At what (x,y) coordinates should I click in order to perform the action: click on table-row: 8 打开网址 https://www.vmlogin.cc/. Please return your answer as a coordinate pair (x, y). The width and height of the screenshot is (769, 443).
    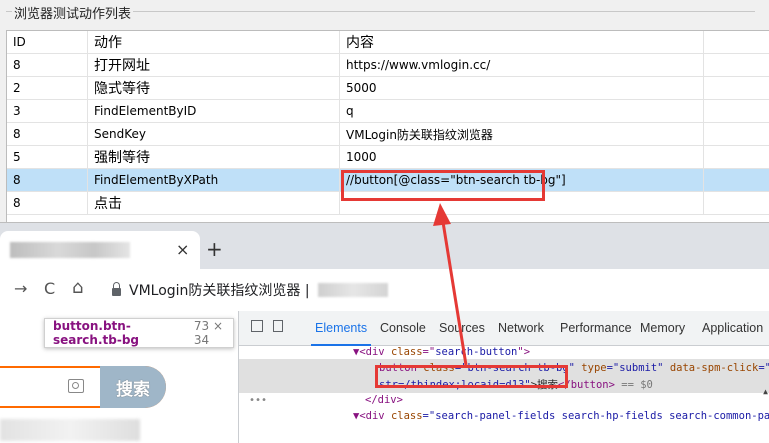
    Looking at the image, I should click on (388, 65).